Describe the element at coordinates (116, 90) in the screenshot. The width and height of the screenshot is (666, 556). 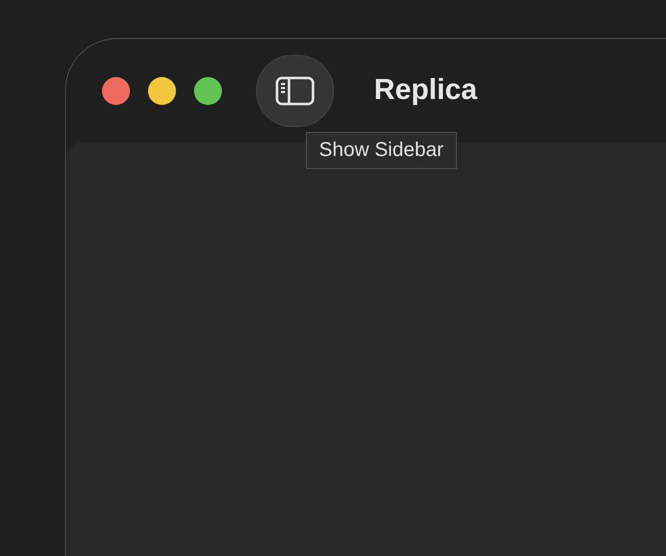
I see `close-button` at that location.